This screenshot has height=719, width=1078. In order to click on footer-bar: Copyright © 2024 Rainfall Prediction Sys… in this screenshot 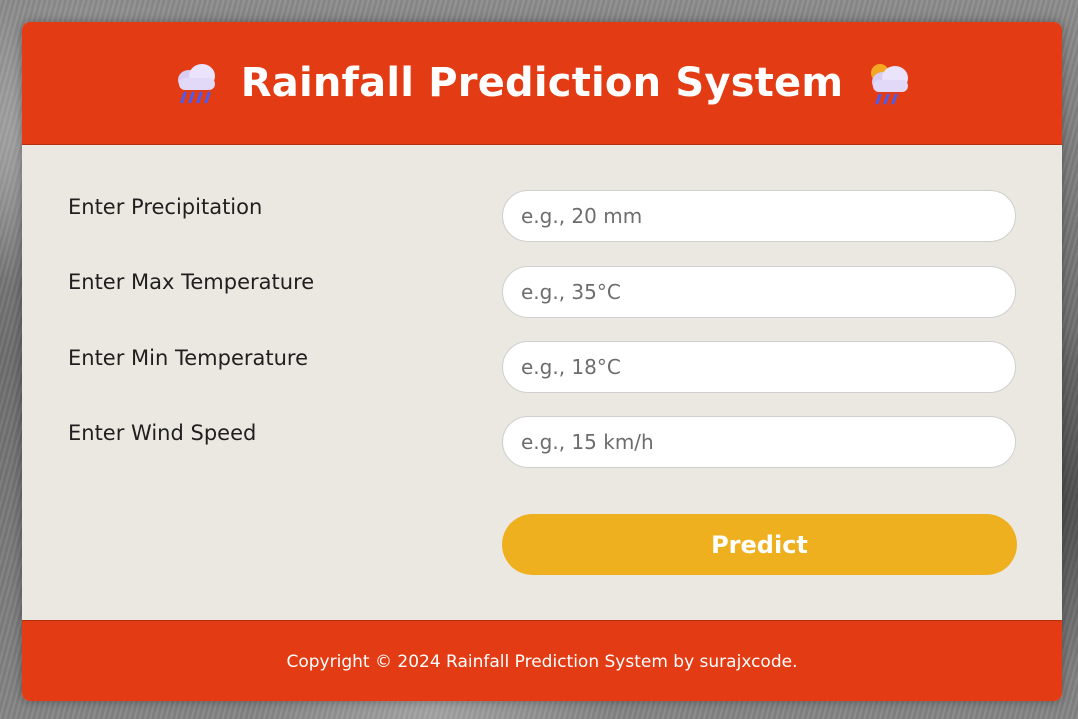, I will do `click(542, 660)`.